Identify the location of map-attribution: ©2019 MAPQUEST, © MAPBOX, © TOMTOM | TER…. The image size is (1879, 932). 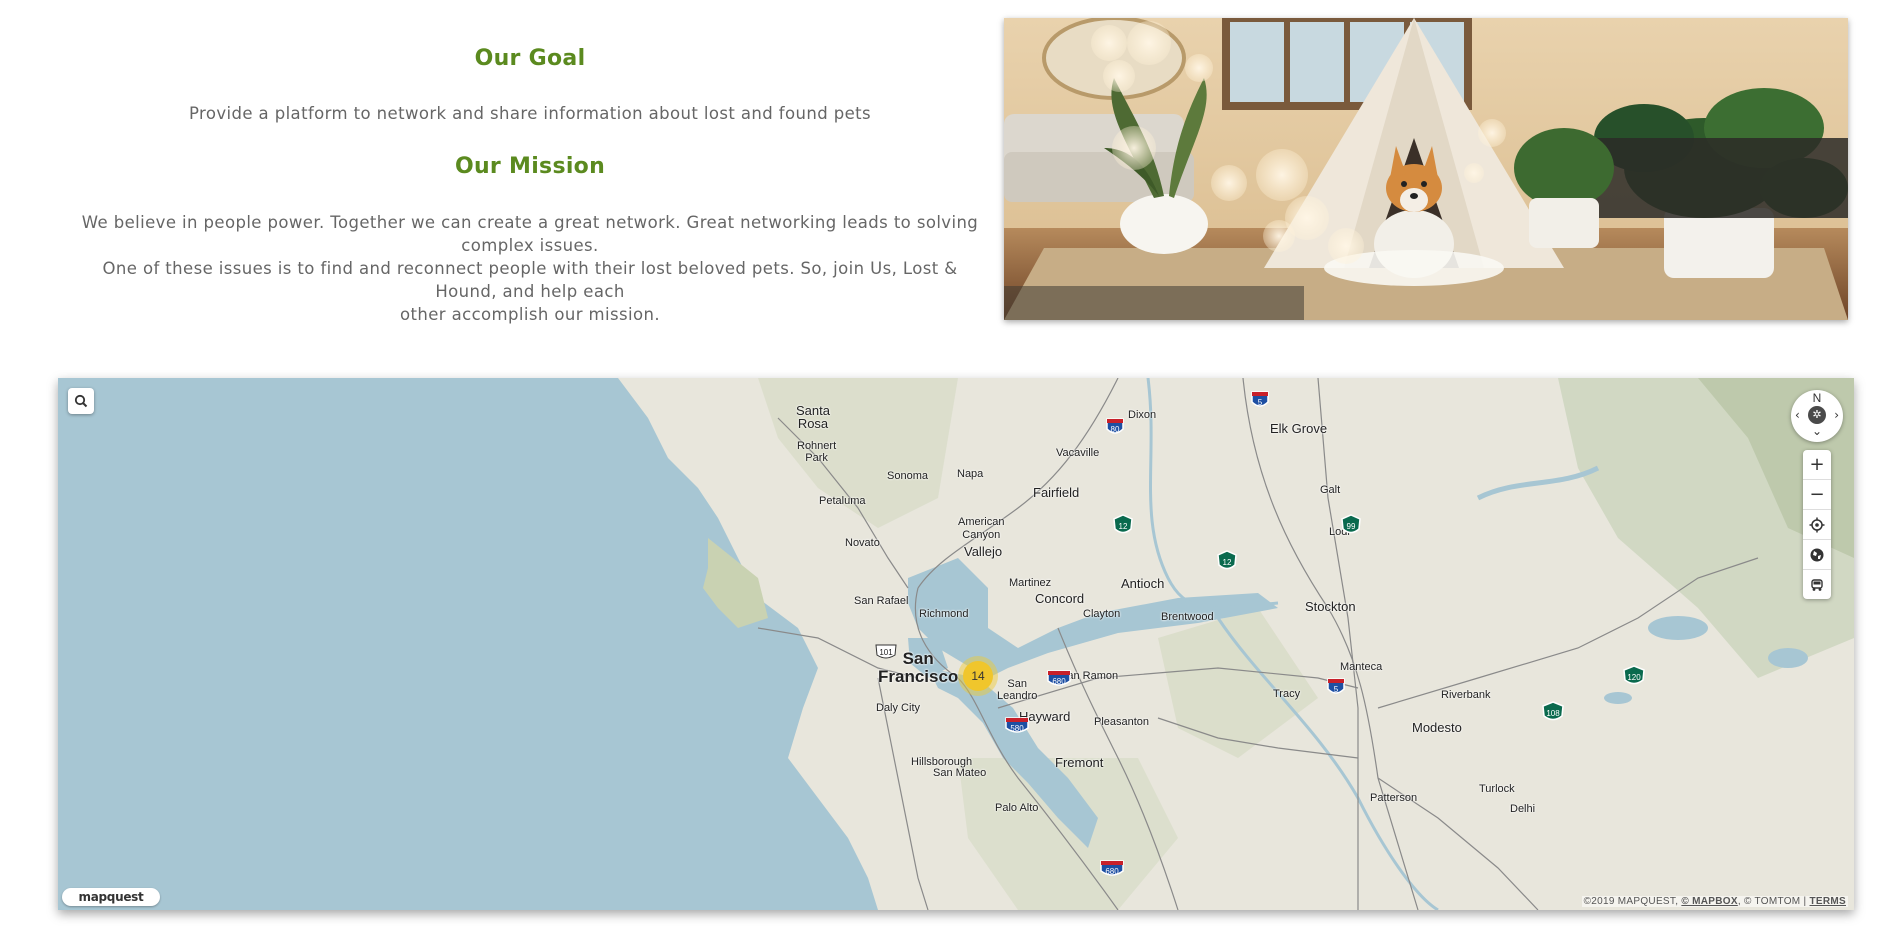
(1714, 901).